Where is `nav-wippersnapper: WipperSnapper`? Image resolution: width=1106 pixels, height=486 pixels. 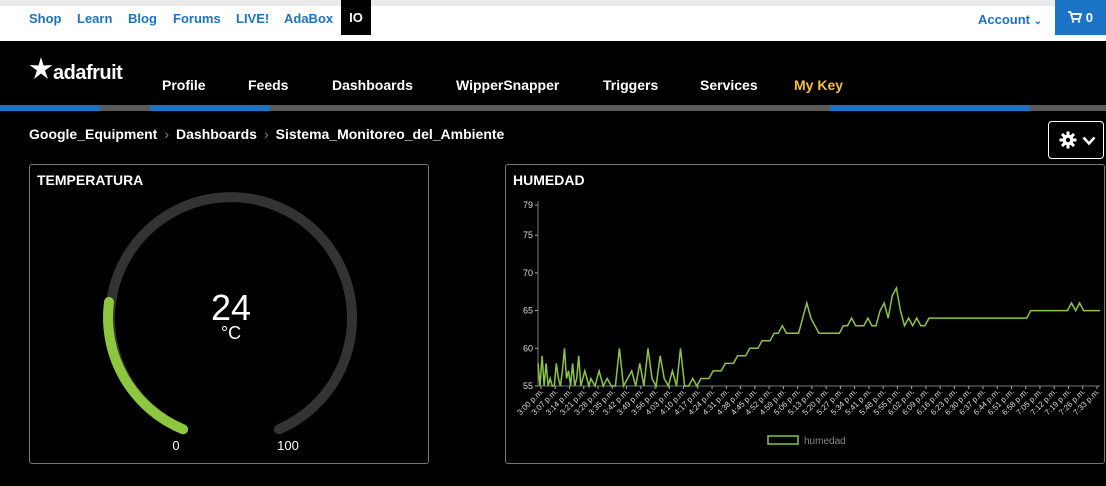 nav-wippersnapper: WipperSnapper is located at coordinates (507, 85).